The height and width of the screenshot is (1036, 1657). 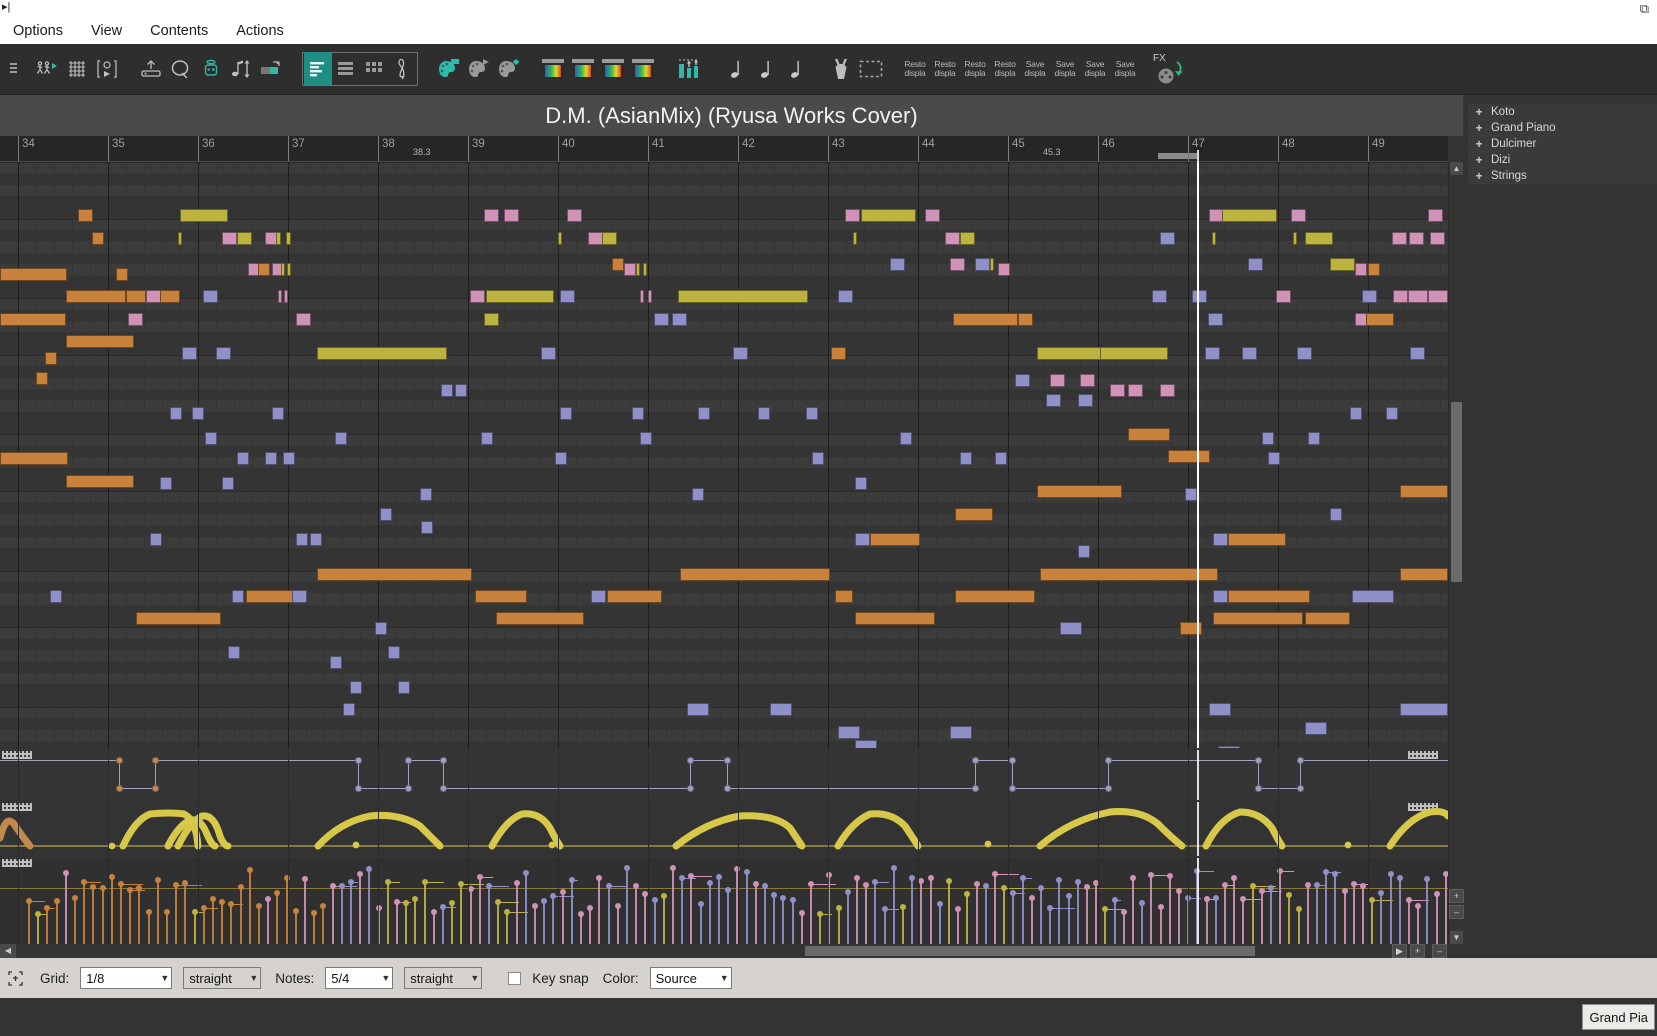 What do you see at coordinates (1456, 896) in the screenshot?
I see `lane-zoom-in-button: +` at bounding box center [1456, 896].